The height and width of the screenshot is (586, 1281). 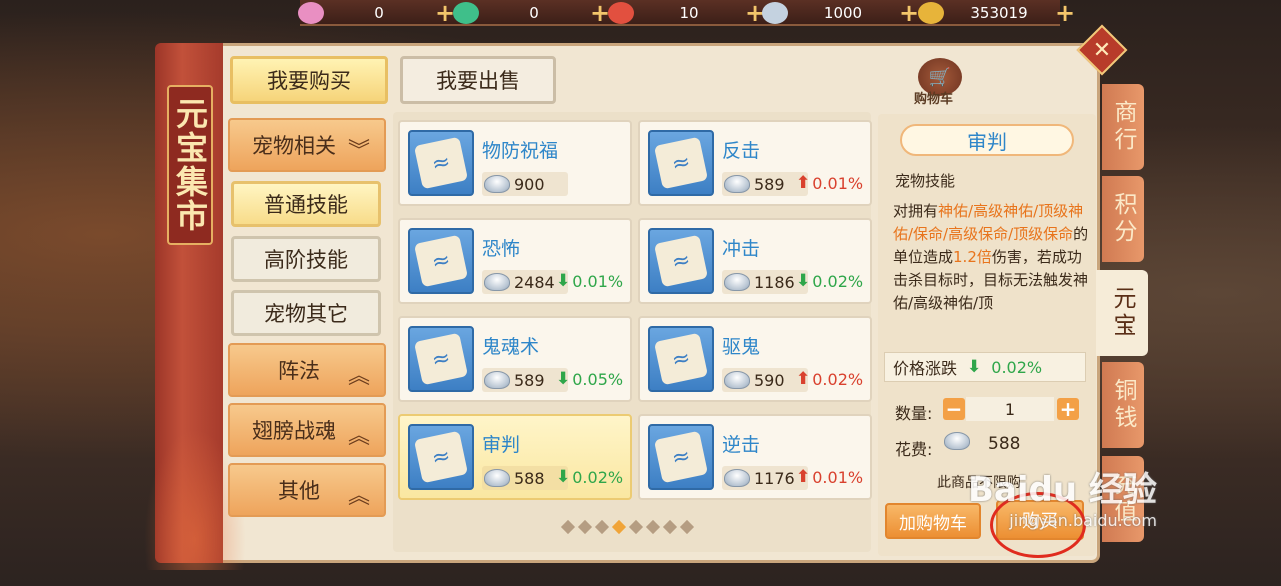 What do you see at coordinates (515, 261) in the screenshot?
I see `item-card: ≈ 恐怖 2484 ⬇ 0.01%` at bounding box center [515, 261].